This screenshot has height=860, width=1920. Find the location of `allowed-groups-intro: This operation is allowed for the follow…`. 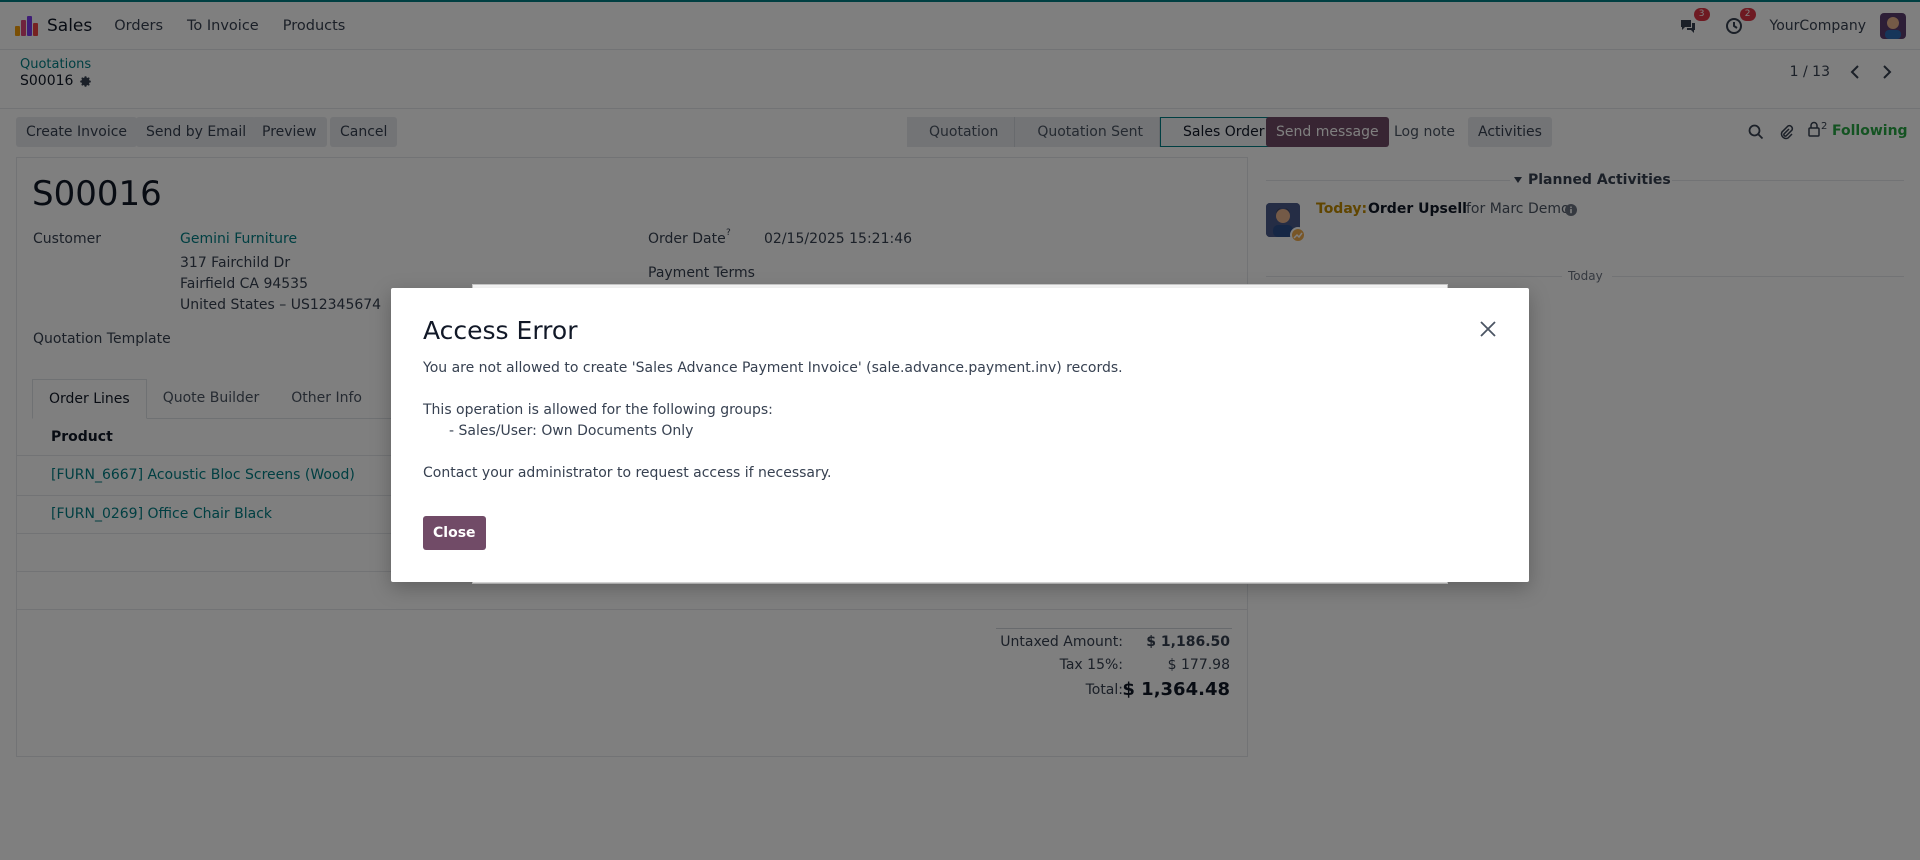

allowed-groups-intro: This operation is allowed for the follow… is located at coordinates (598, 410).